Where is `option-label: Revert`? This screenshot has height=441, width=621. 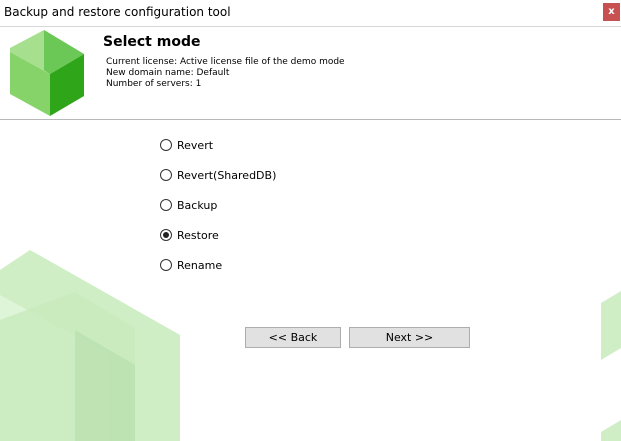 option-label: Revert is located at coordinates (195, 145).